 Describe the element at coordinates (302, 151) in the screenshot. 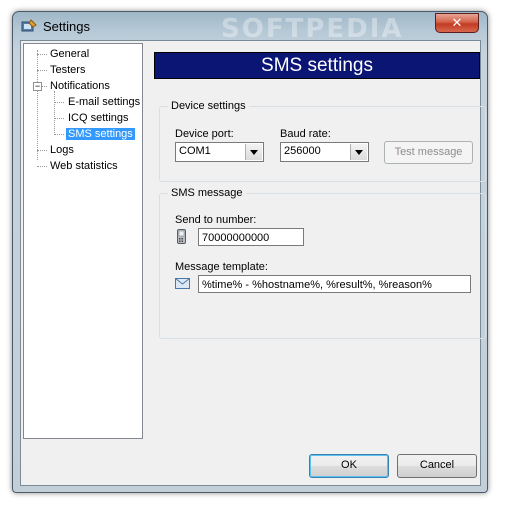

I see `baud-rate-value: 256000` at that location.